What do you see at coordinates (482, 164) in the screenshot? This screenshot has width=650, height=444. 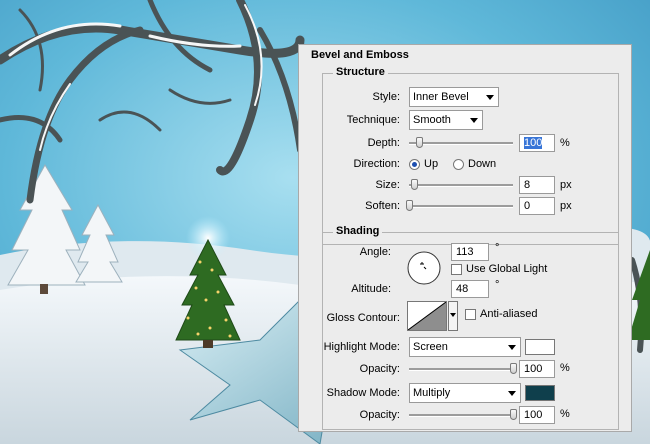 I see `direction-down-label: Down` at bounding box center [482, 164].